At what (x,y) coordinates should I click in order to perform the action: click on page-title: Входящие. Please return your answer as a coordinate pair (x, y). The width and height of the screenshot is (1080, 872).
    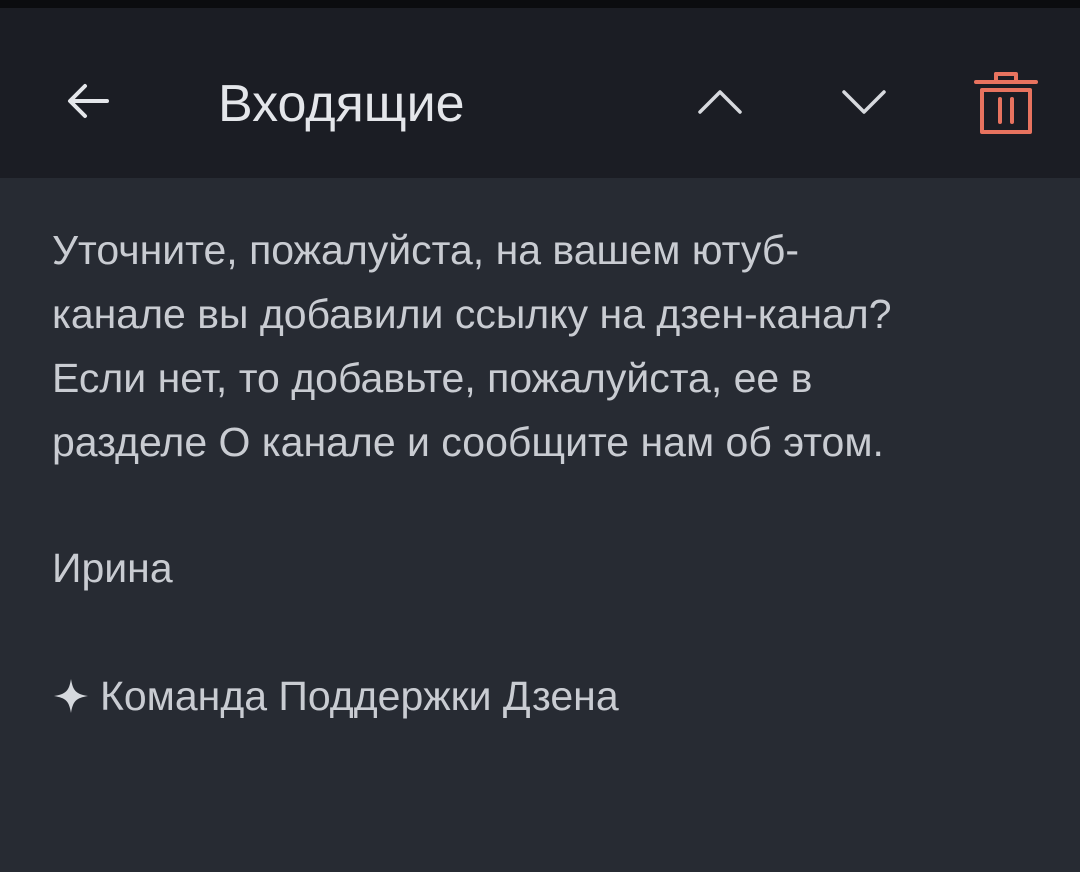
    Looking at the image, I should click on (341, 104).